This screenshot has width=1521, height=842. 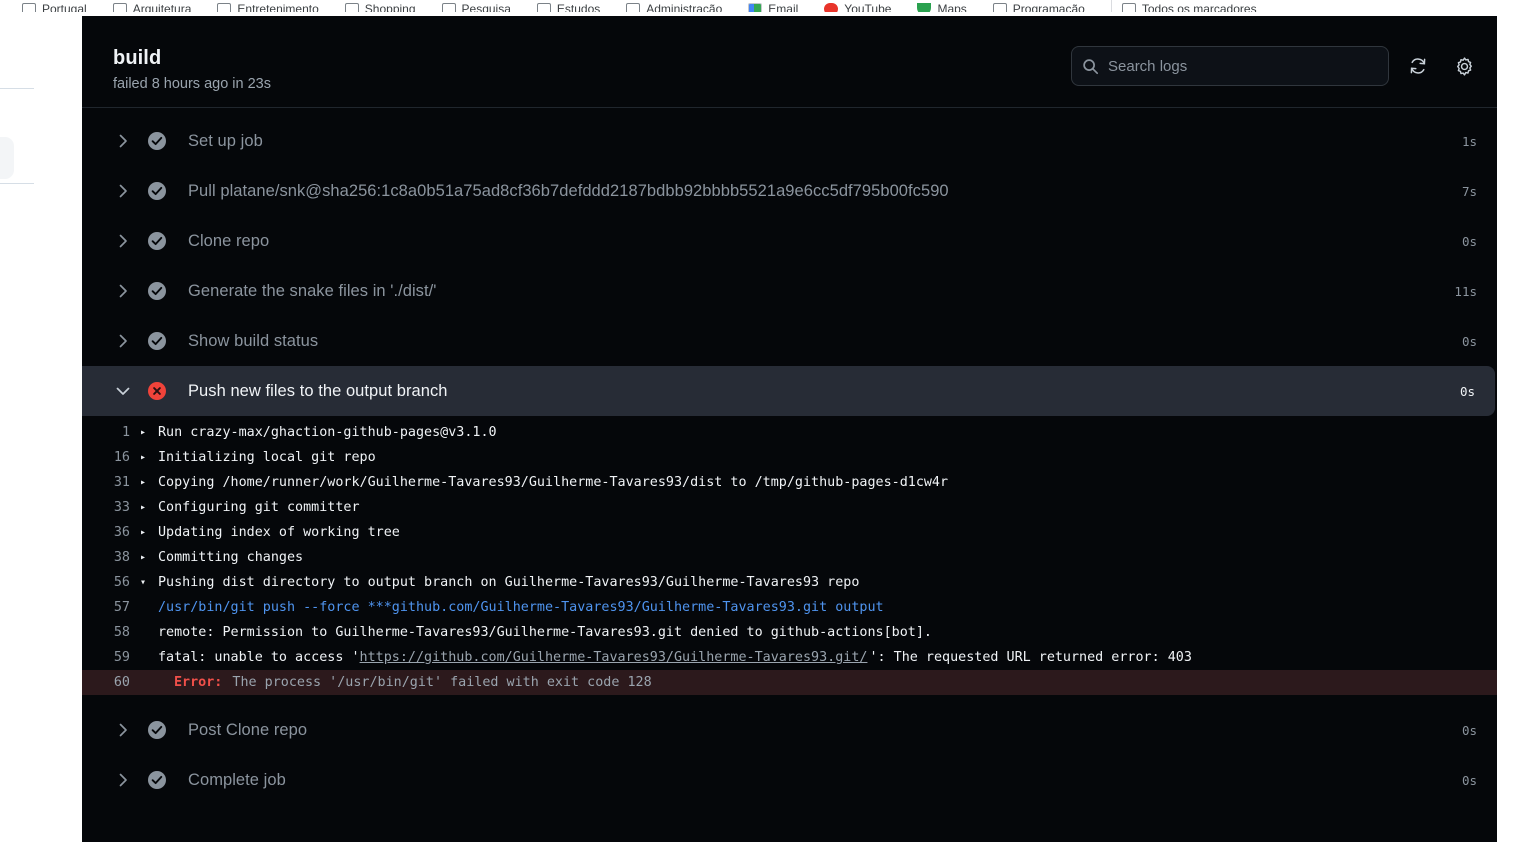 I want to click on log-line-number: 58, so click(x=121, y=632).